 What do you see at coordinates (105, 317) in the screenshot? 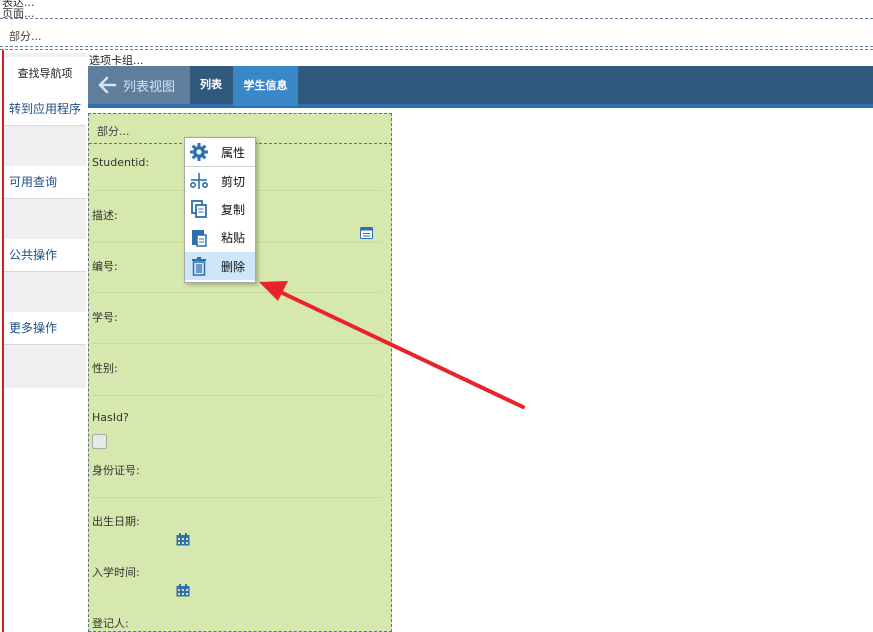
I see `field-label-student-no: 学号:` at bounding box center [105, 317].